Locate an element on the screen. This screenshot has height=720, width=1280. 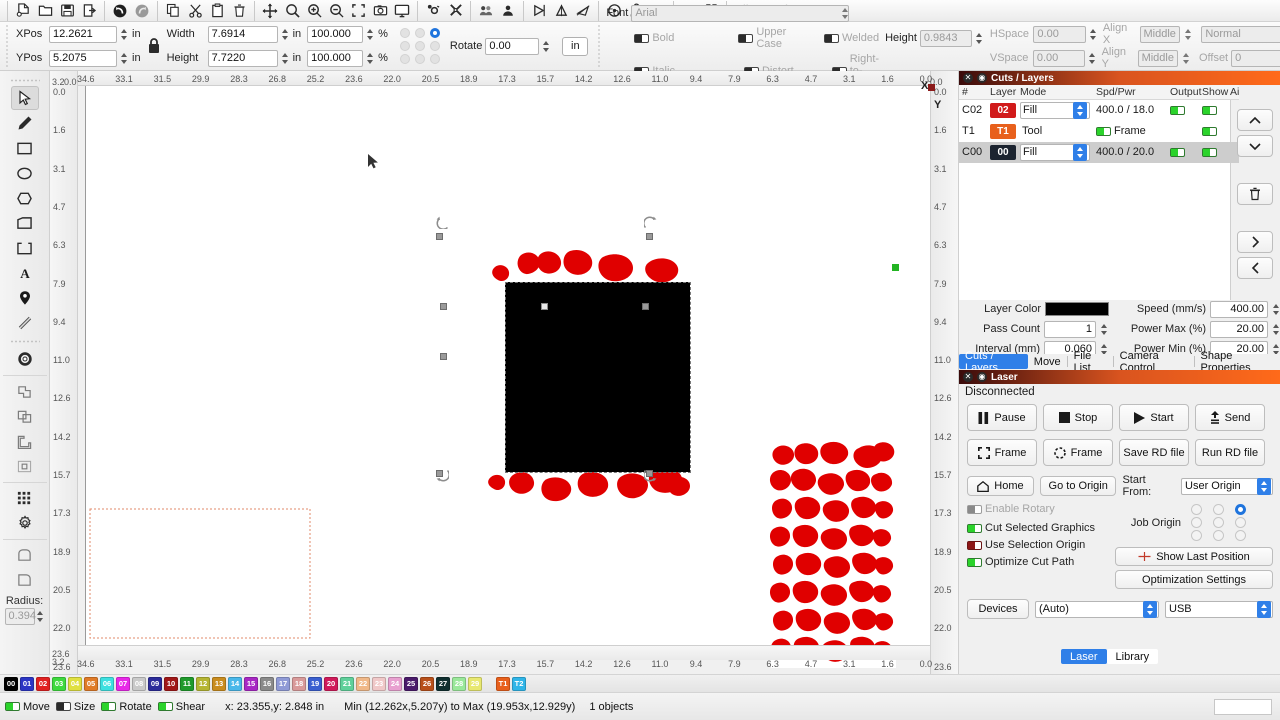
palette-color-10: 10 is located at coordinates (171, 683).